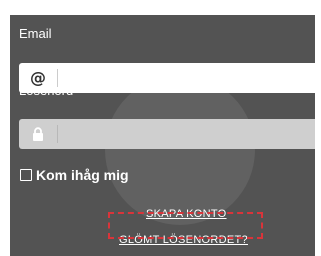 The image size is (321, 256). What do you see at coordinates (82, 175) in the screenshot?
I see `remember-me-label: Kom ihåg mig` at bounding box center [82, 175].